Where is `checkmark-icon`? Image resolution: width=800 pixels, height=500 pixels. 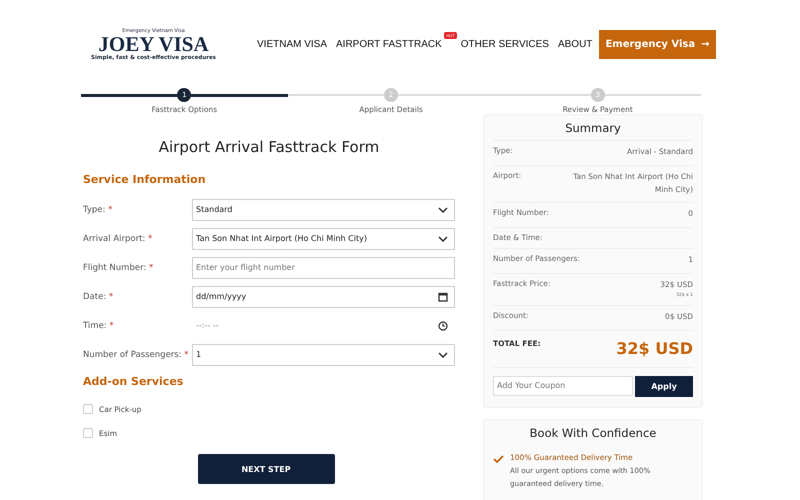
checkmark-icon is located at coordinates (498, 458).